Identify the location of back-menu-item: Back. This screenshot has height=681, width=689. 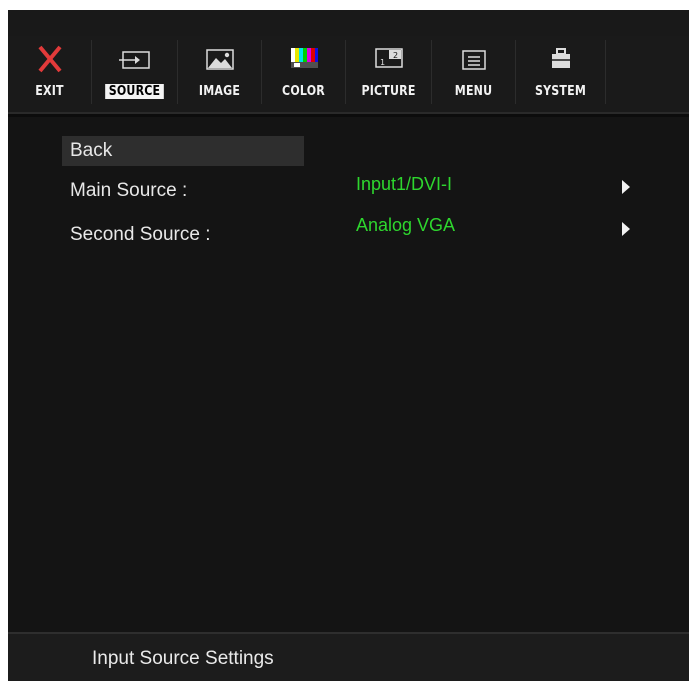
(183, 151).